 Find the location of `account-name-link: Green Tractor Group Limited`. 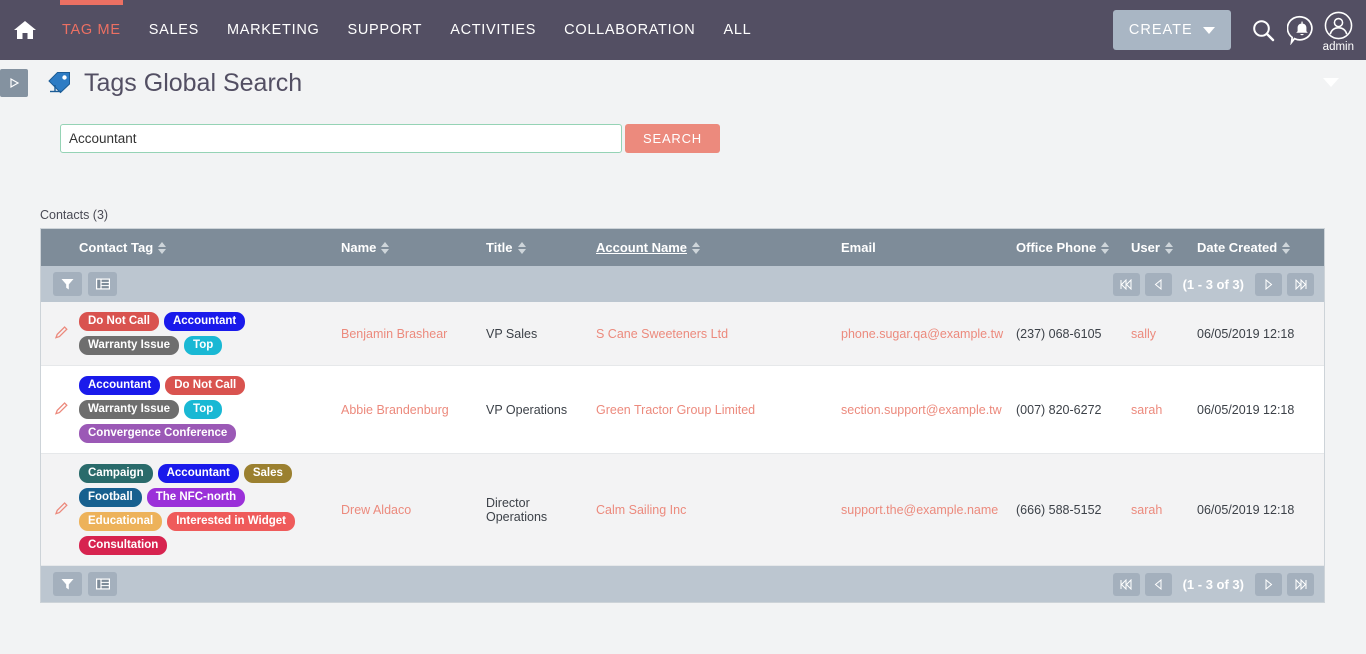

account-name-link: Green Tractor Group Limited is located at coordinates (675, 410).